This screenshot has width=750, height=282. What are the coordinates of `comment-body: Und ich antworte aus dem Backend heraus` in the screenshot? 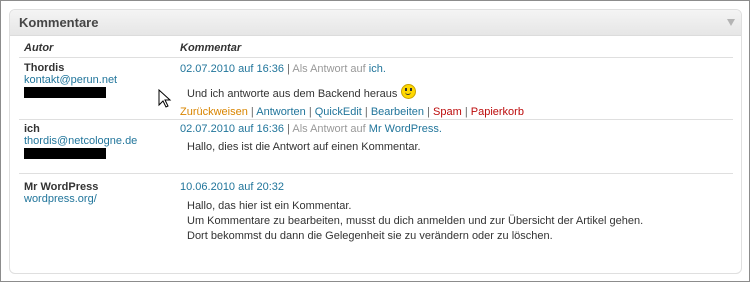 It's located at (292, 94).